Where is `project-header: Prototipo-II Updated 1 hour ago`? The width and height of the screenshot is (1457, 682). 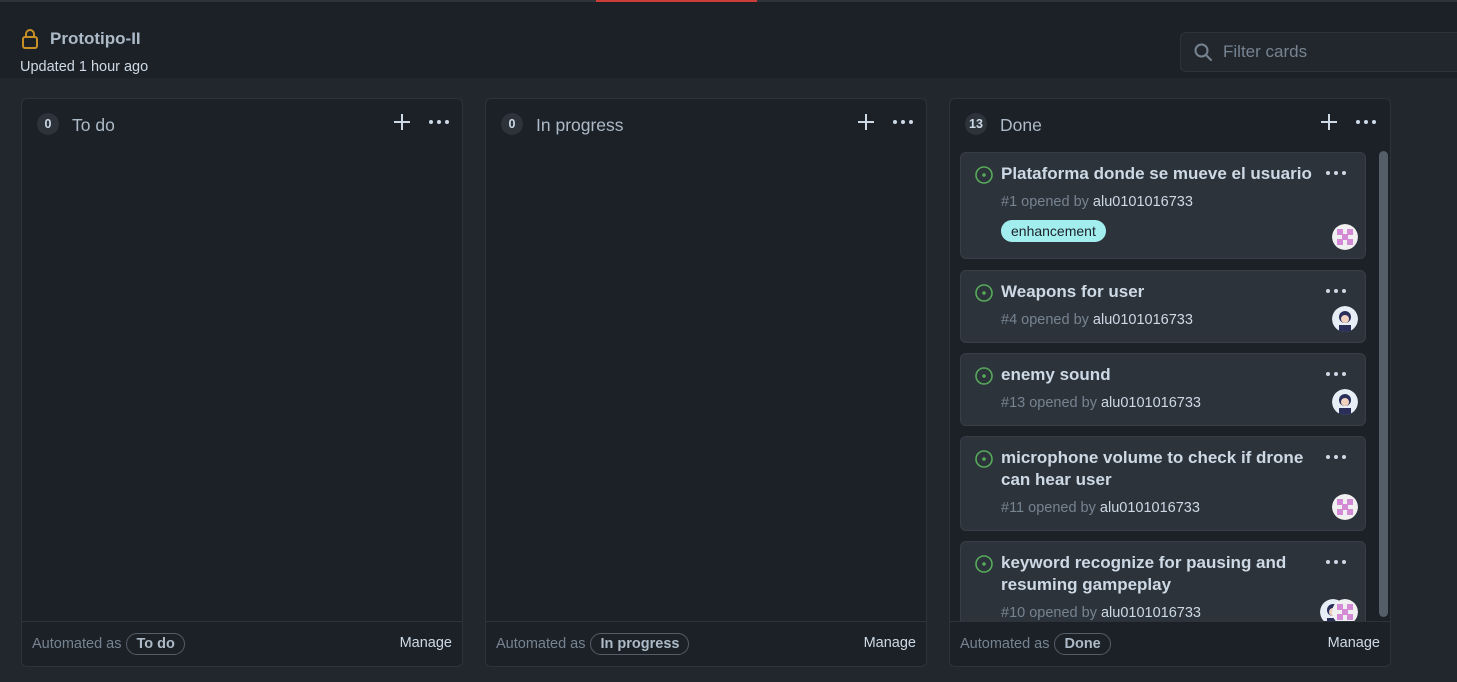 project-header: Prototipo-II Updated 1 hour ago is located at coordinates (728, 40).